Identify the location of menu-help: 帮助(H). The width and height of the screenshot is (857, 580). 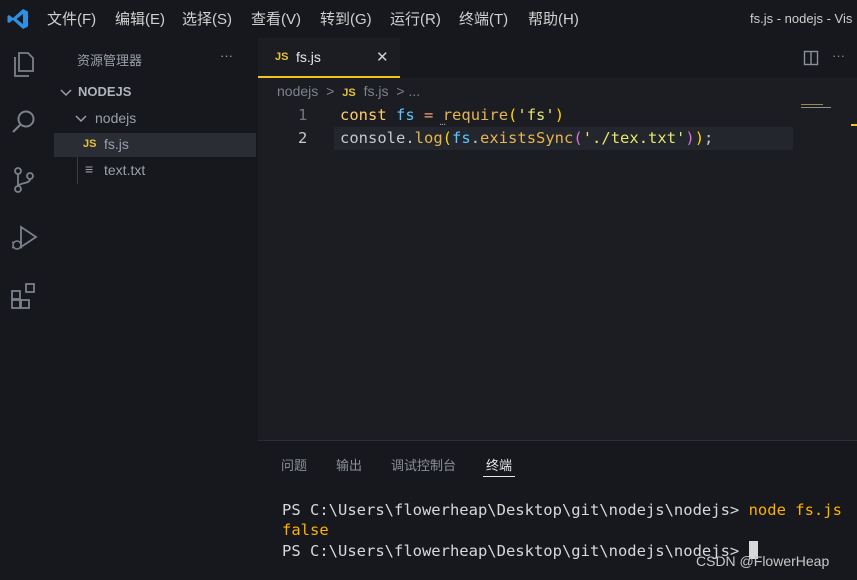
(553, 18).